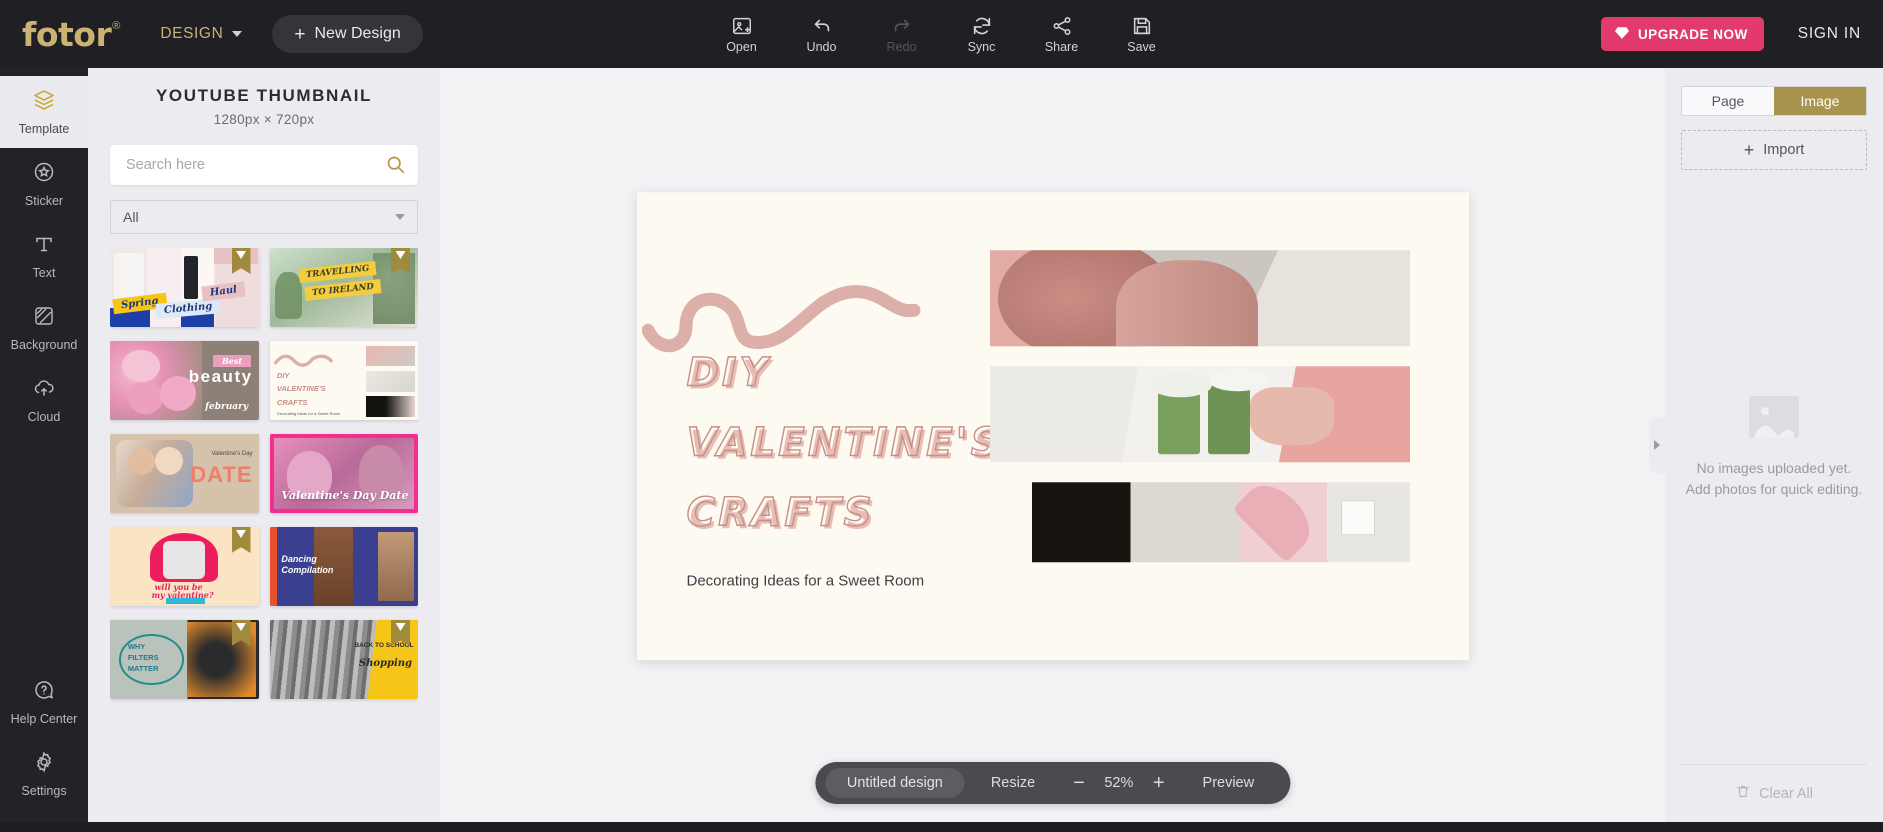 The width and height of the screenshot is (1883, 832). What do you see at coordinates (1820, 101) in the screenshot?
I see `tab-image: Image` at bounding box center [1820, 101].